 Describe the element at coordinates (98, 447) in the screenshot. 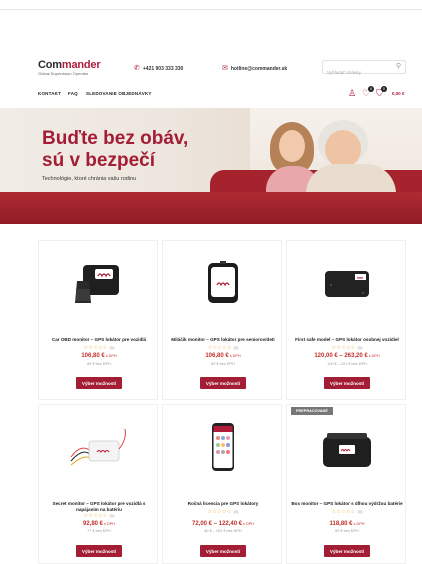

I see `product-image-secret-monitor` at that location.